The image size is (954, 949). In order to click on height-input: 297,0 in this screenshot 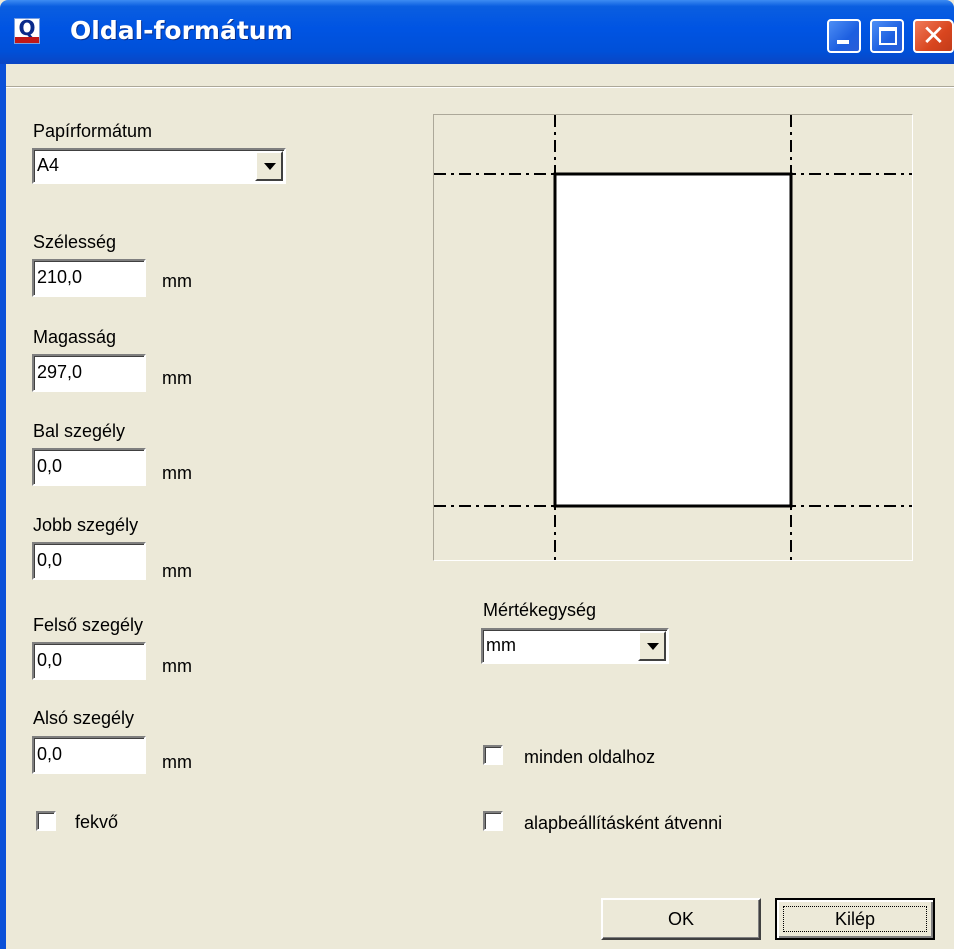, I will do `click(89, 373)`.